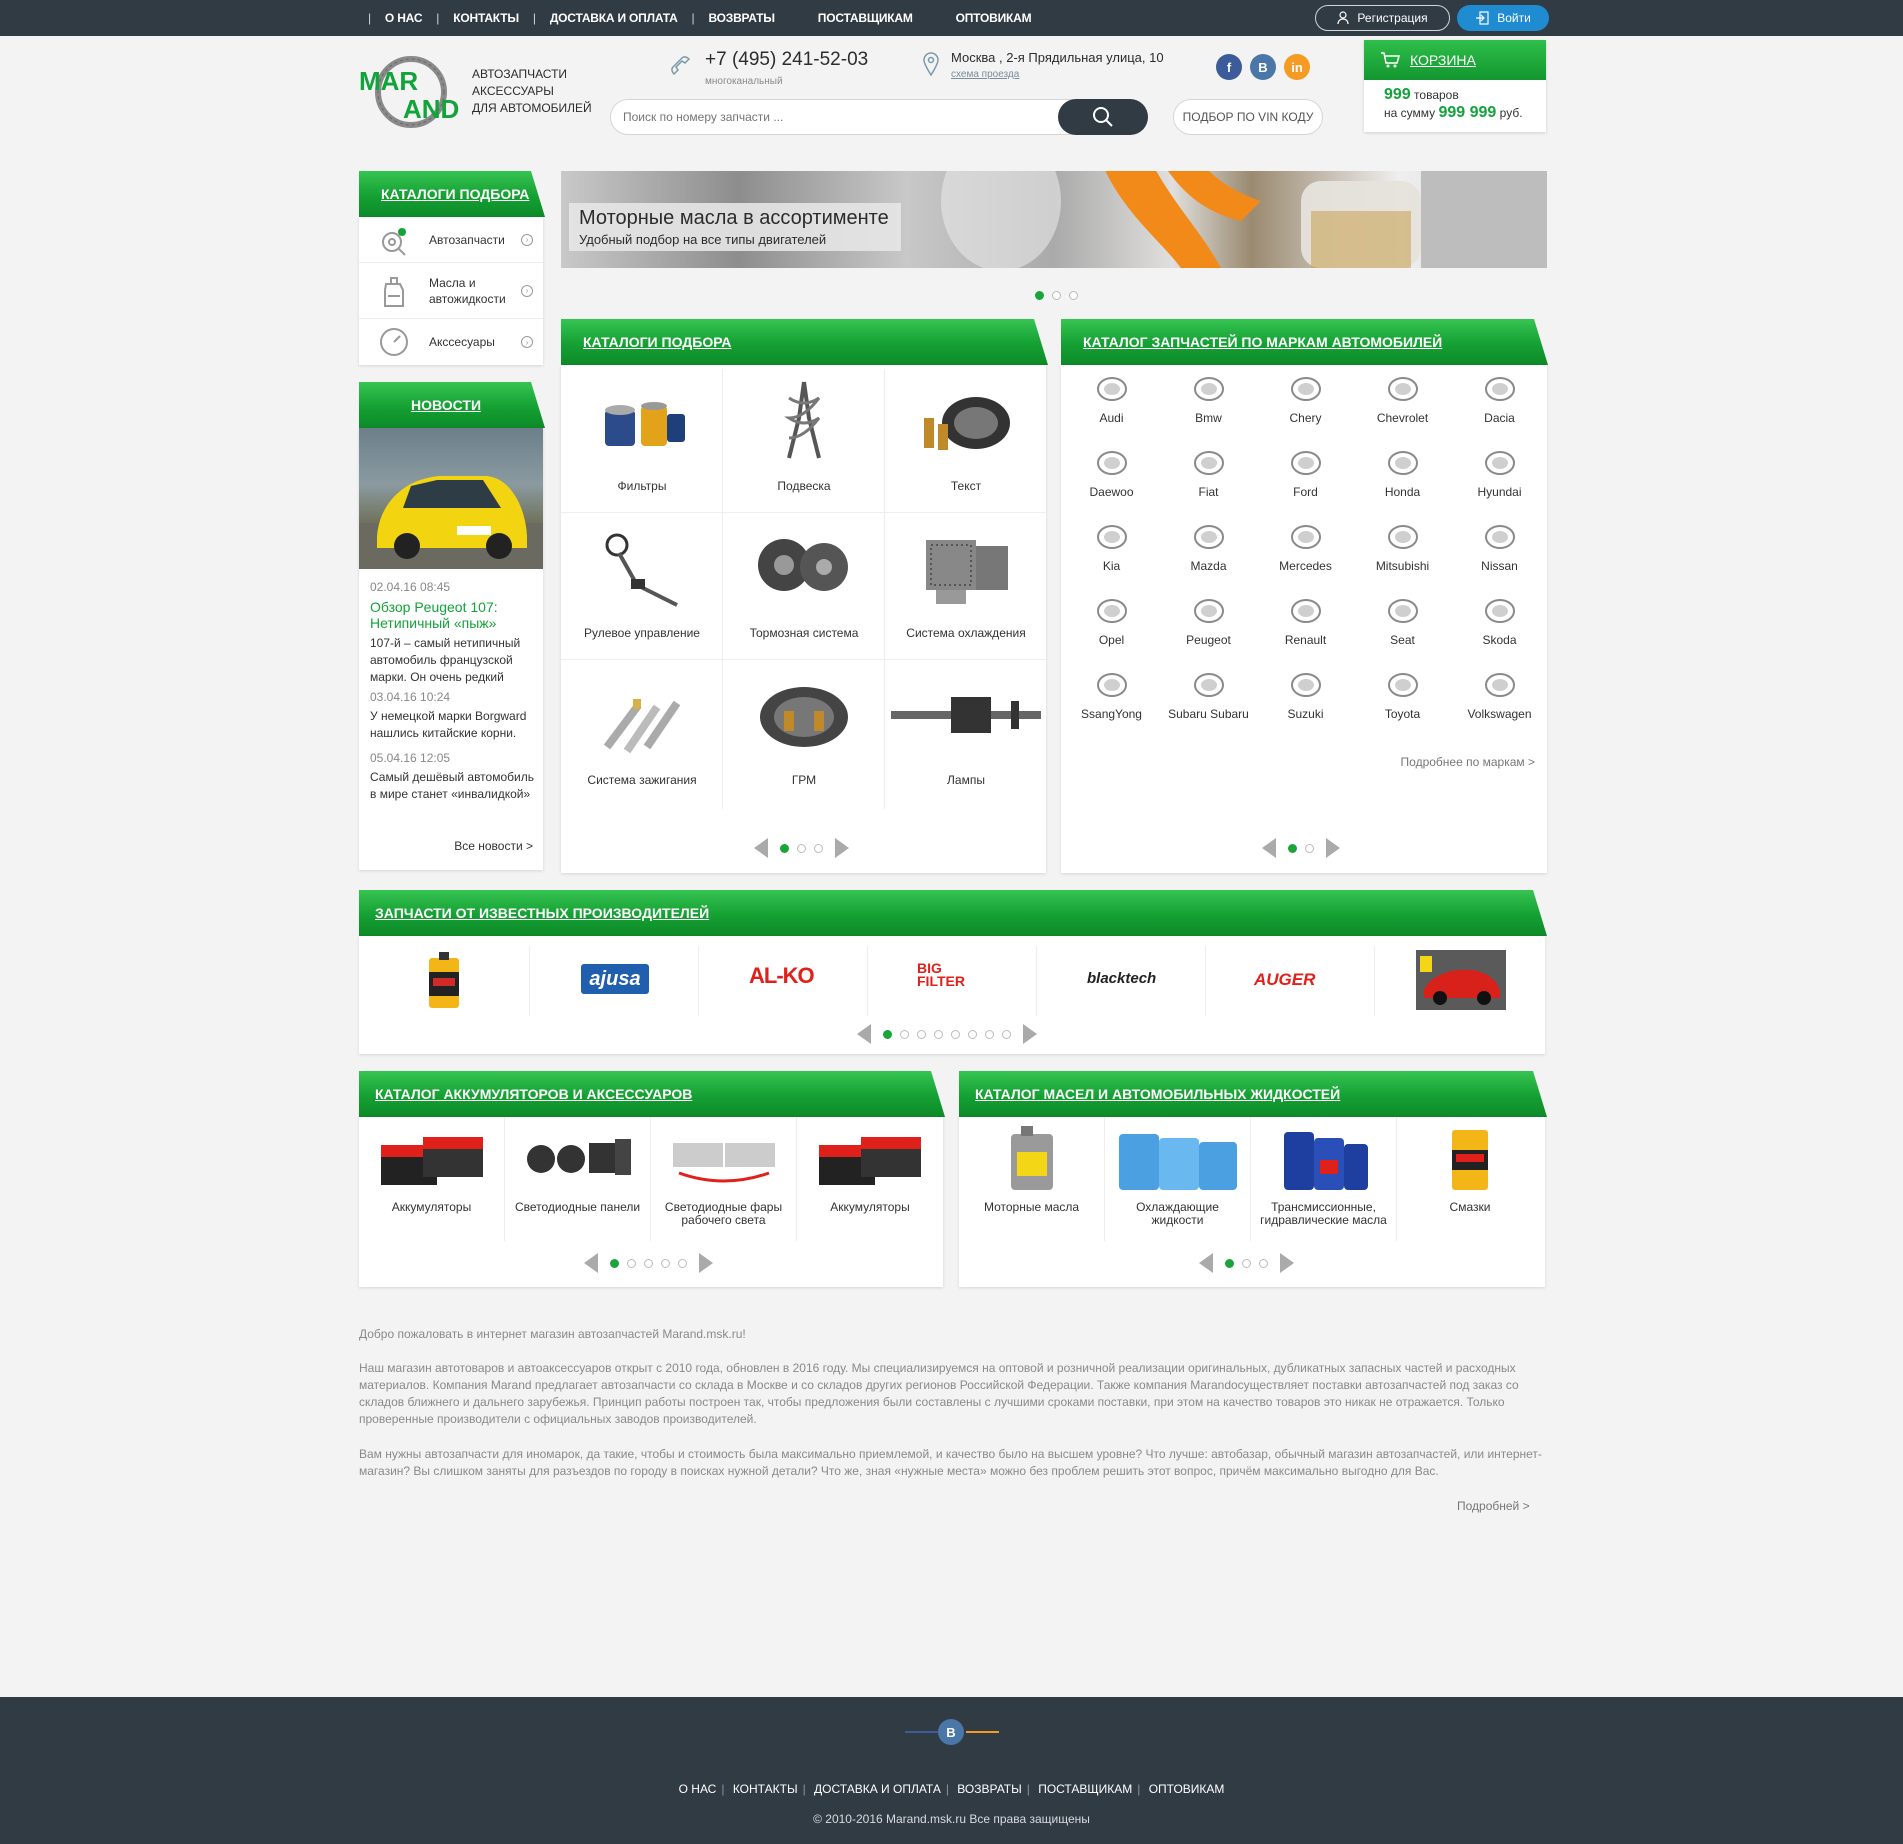 The image size is (1903, 1844). What do you see at coordinates (452, 405) in the screenshot?
I see `news-header: НОВОСТИ` at bounding box center [452, 405].